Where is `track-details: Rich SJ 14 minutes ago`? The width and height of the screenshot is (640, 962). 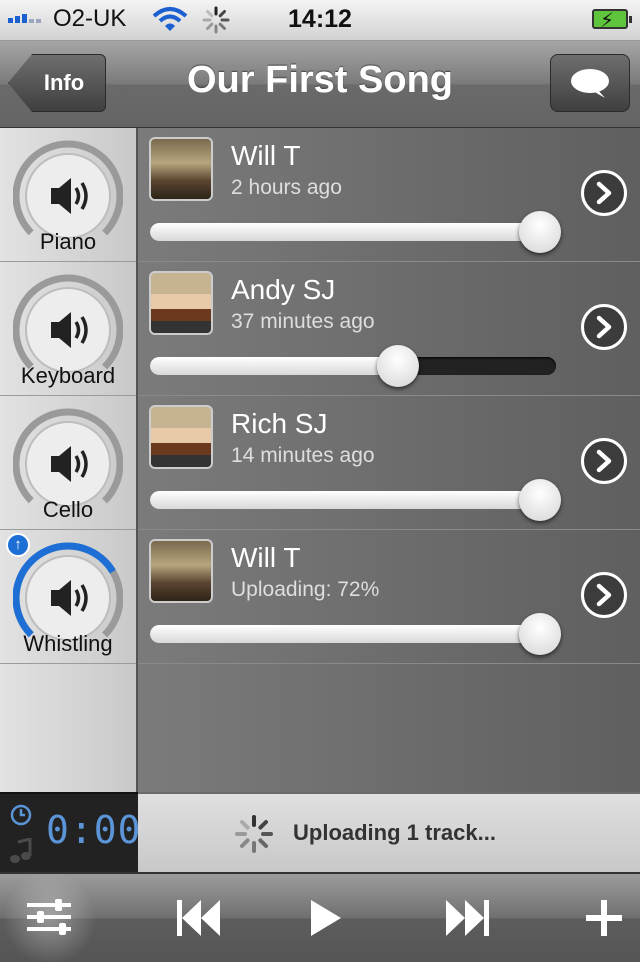 track-details: Rich SJ 14 minutes ago is located at coordinates (389, 463).